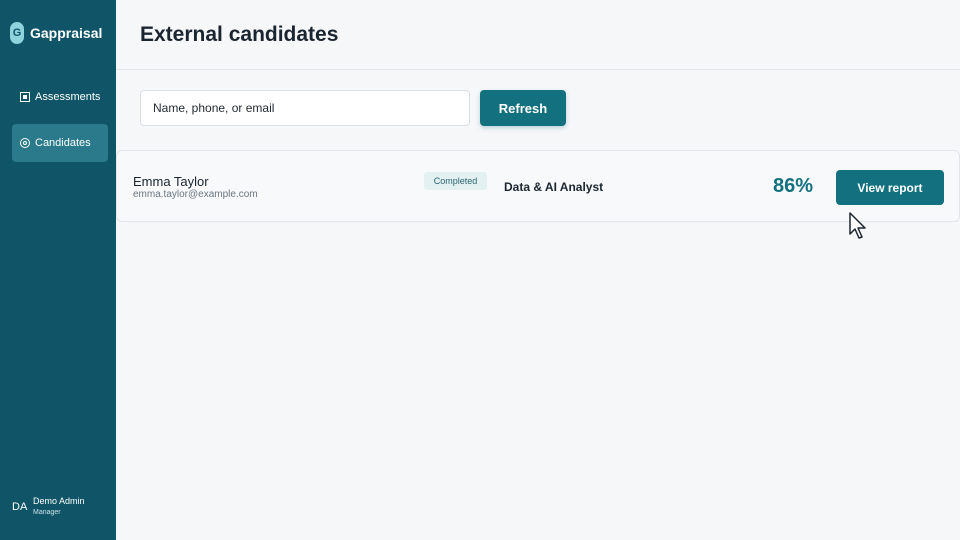 The height and width of the screenshot is (540, 960). What do you see at coordinates (890, 187) in the screenshot?
I see `view-report-button: View report` at bounding box center [890, 187].